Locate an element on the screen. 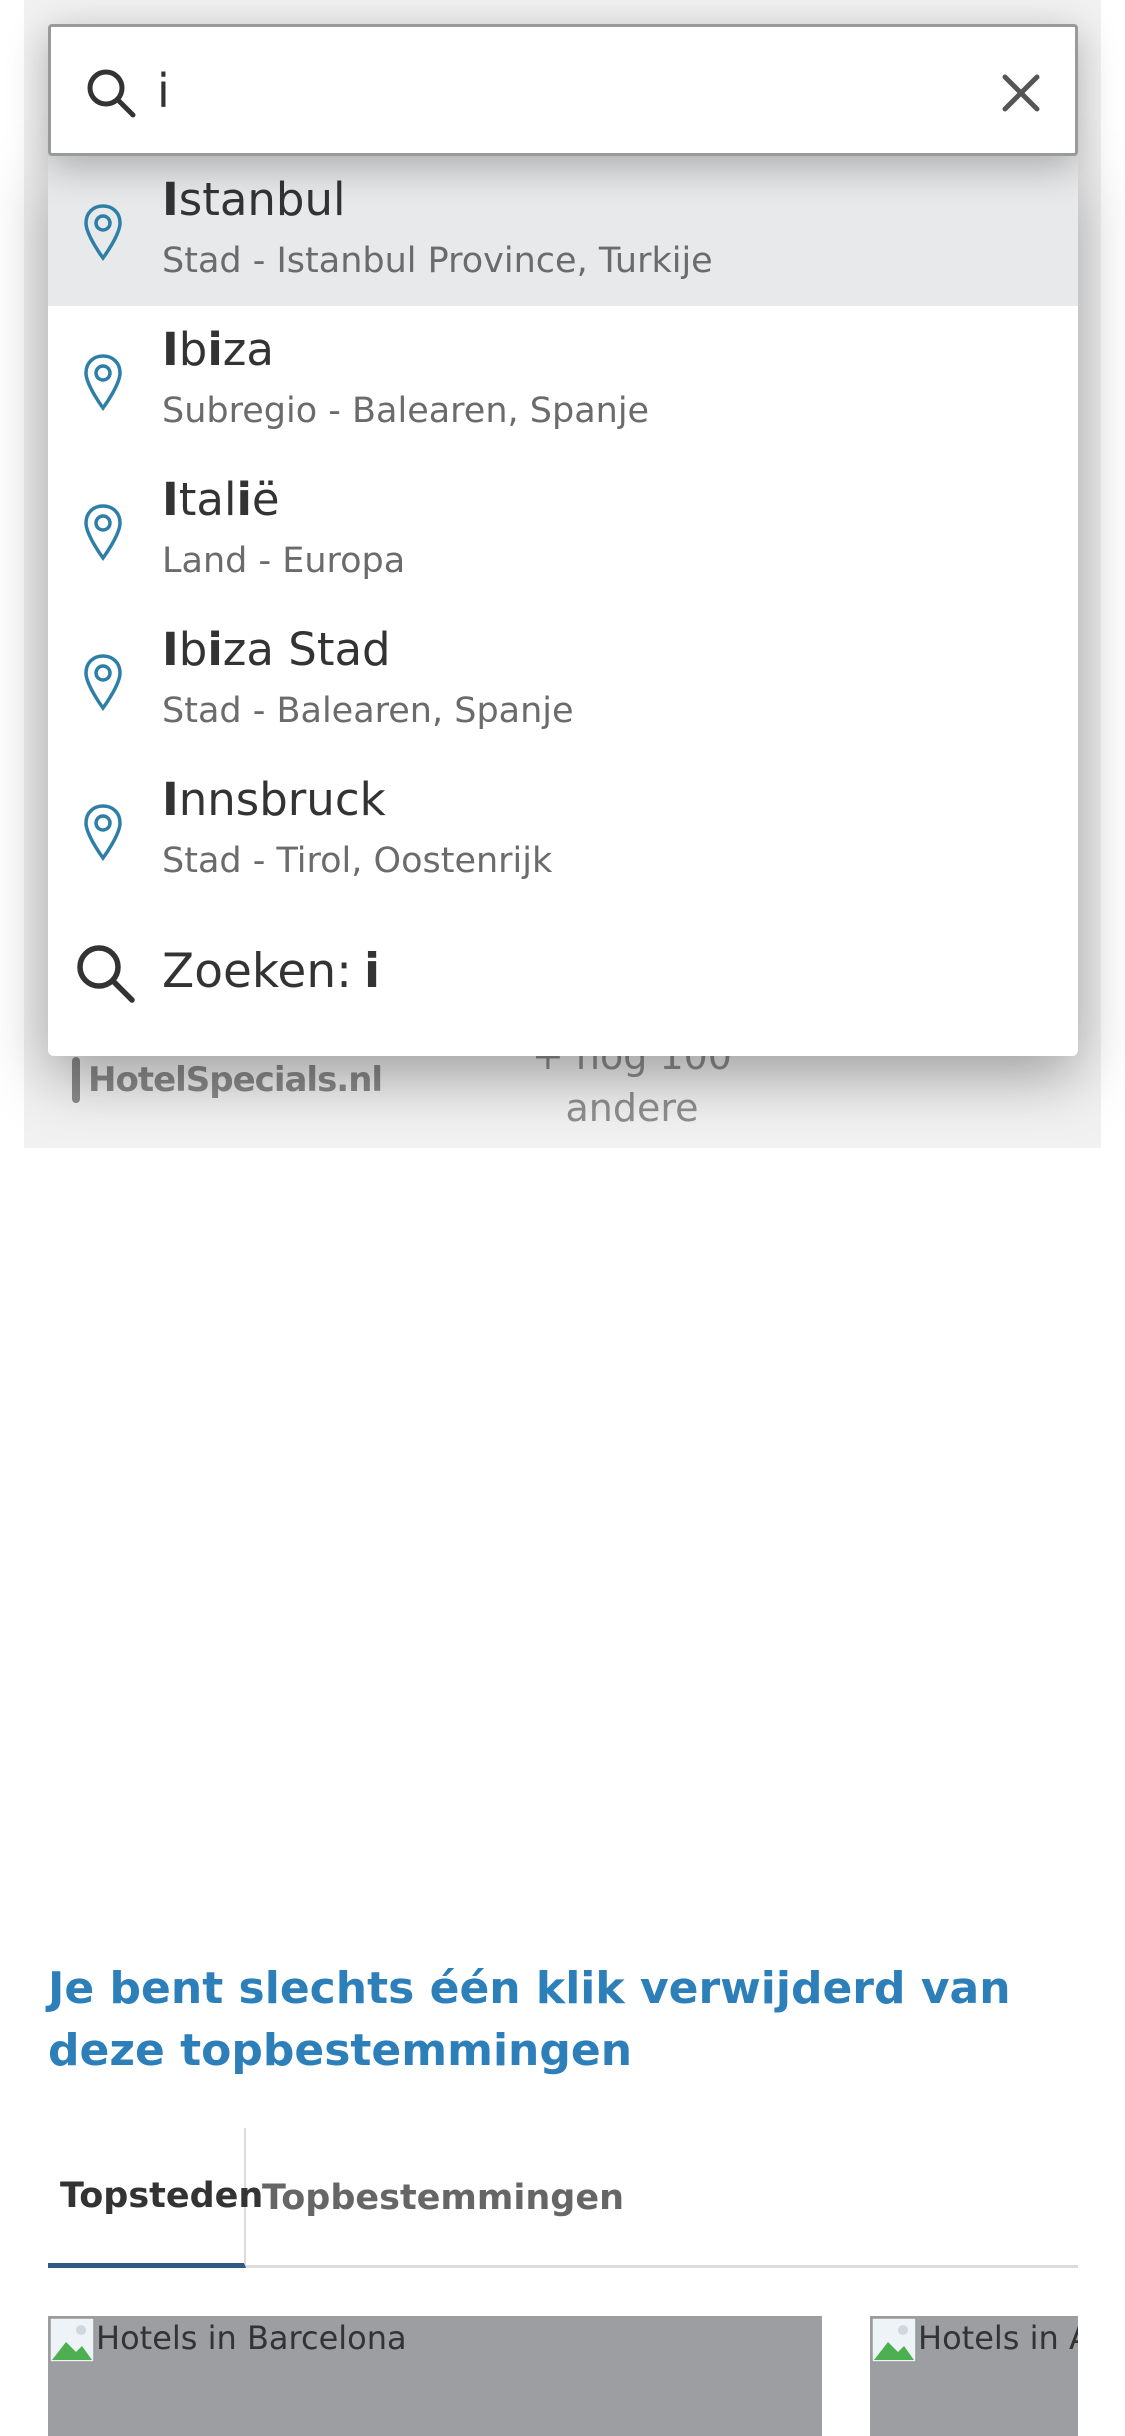  suggestion-item: Ibiza Stad Stad - Balearen, Spanje is located at coordinates (563, 681).